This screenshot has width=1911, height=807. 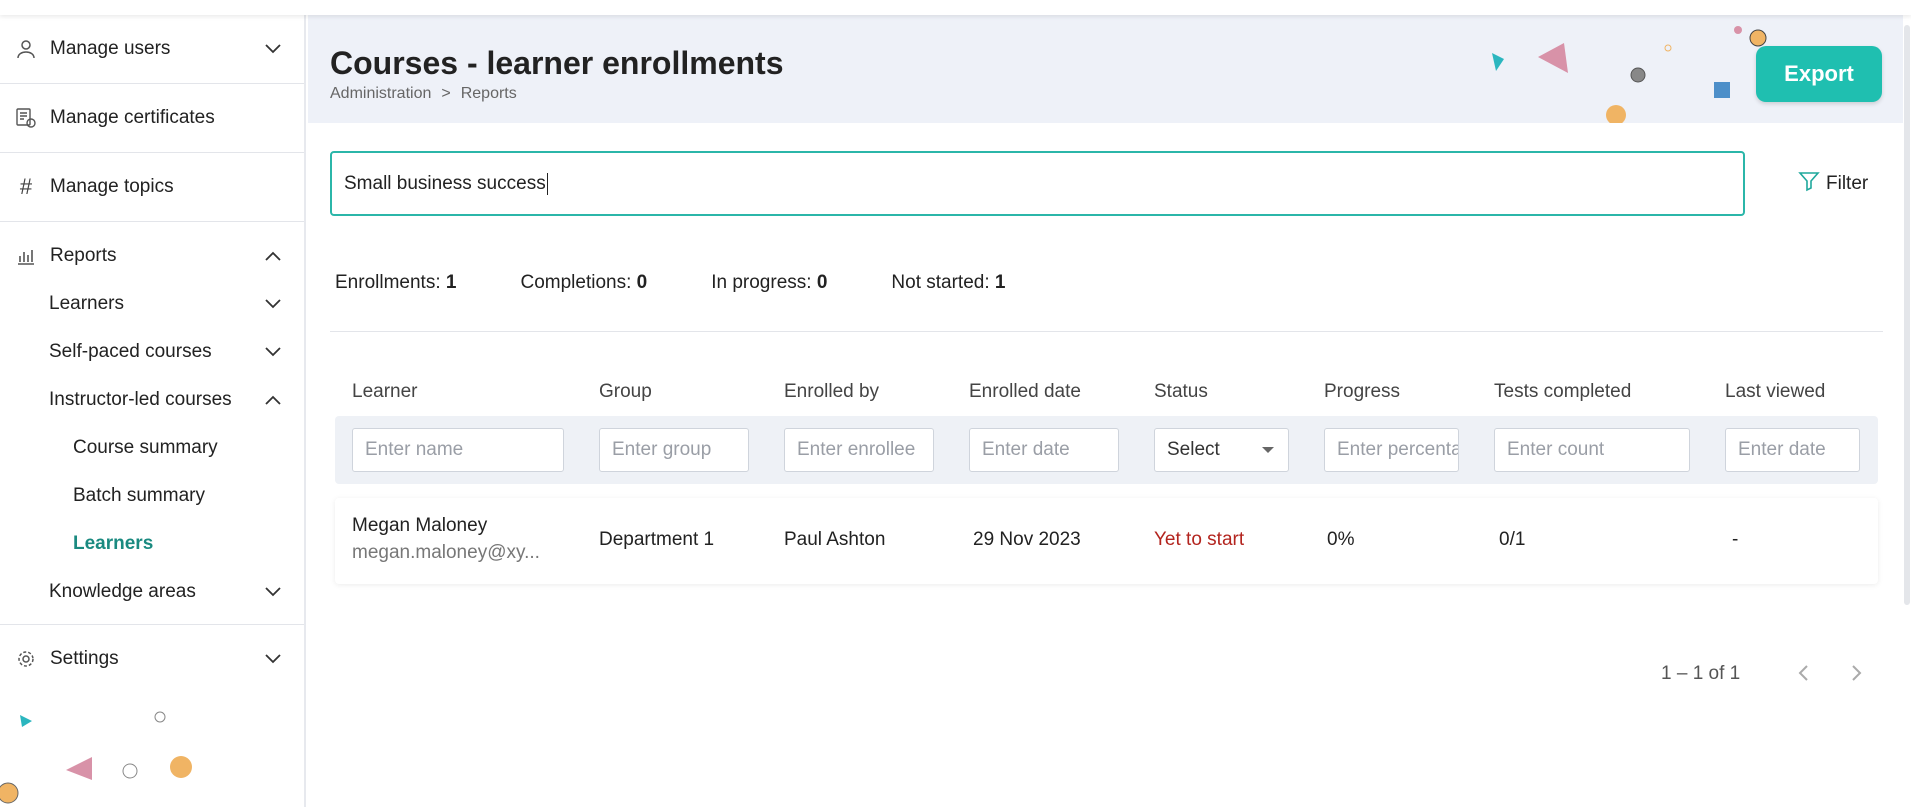 I want to click on user-icon, so click(x=26, y=49).